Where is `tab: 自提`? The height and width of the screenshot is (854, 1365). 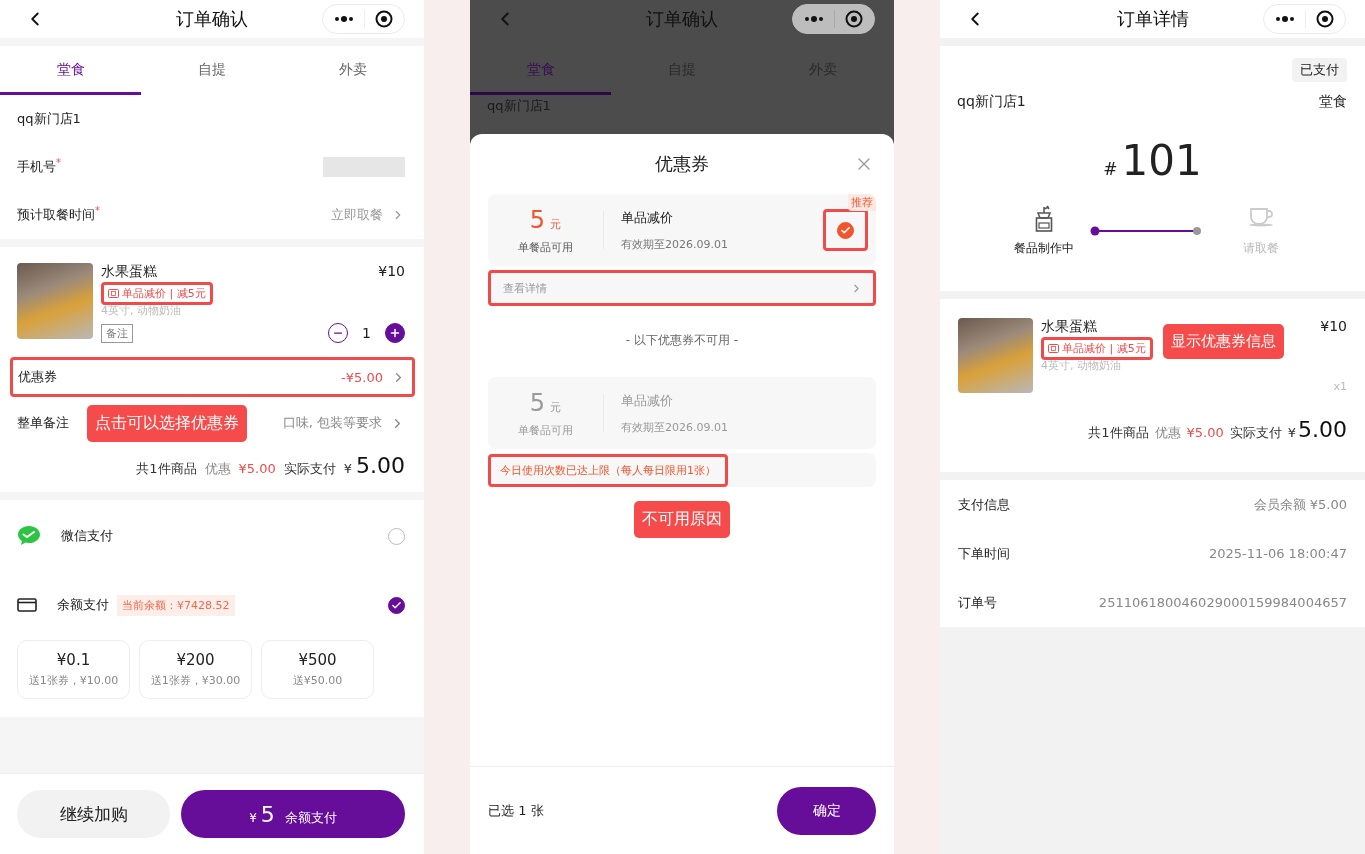 tab: 自提 is located at coordinates (212, 70).